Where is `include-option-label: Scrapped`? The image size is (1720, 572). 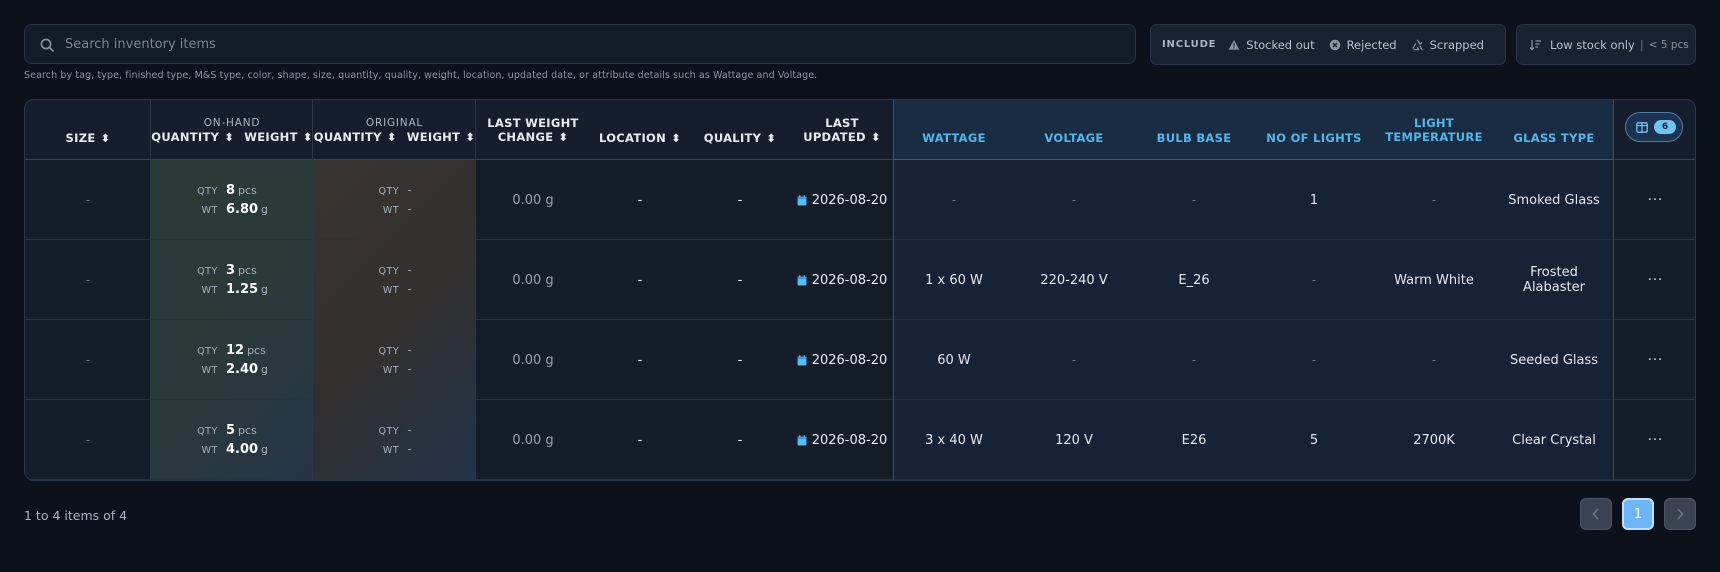
include-option-label: Scrapped is located at coordinates (1456, 44).